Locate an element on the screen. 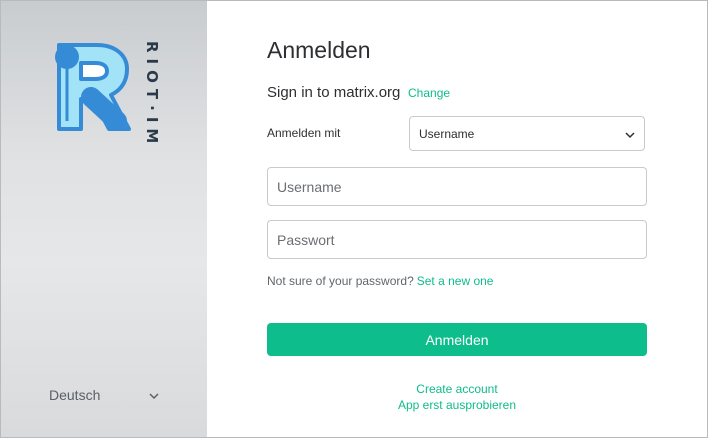 The height and width of the screenshot is (438, 708). login-type-select: Username is located at coordinates (527, 133).